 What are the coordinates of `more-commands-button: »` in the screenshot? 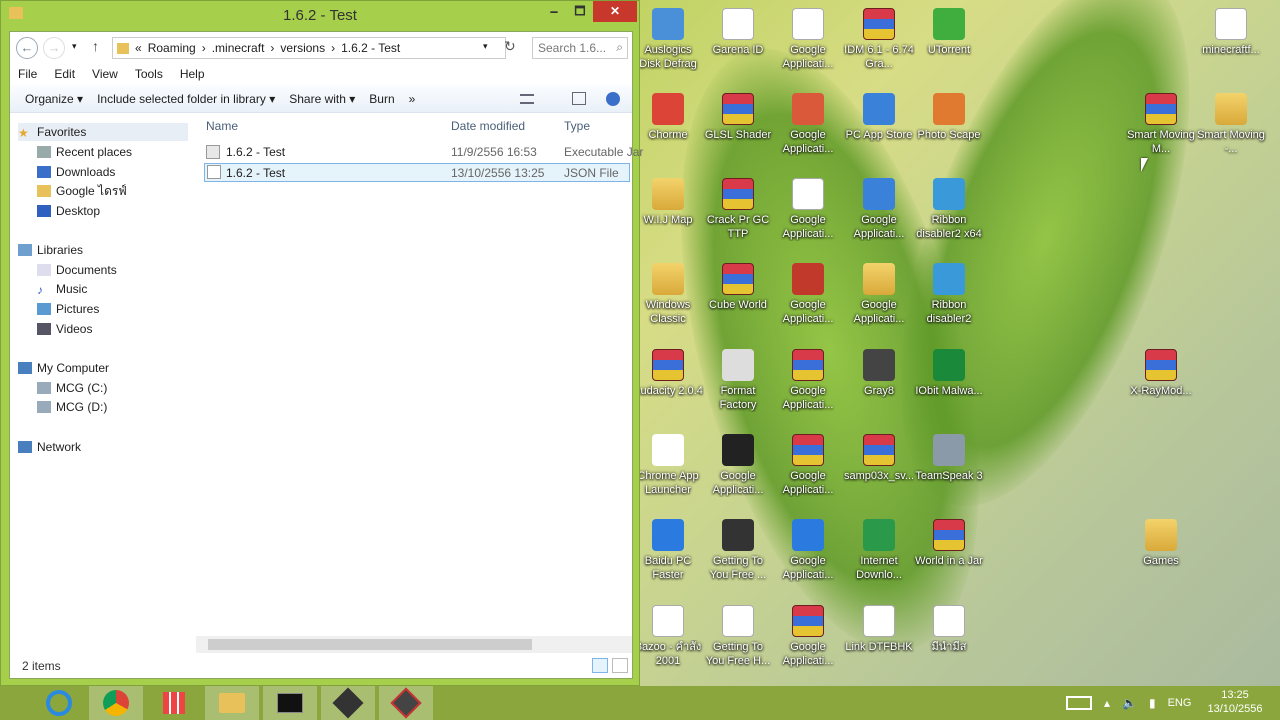 It's located at (412, 99).